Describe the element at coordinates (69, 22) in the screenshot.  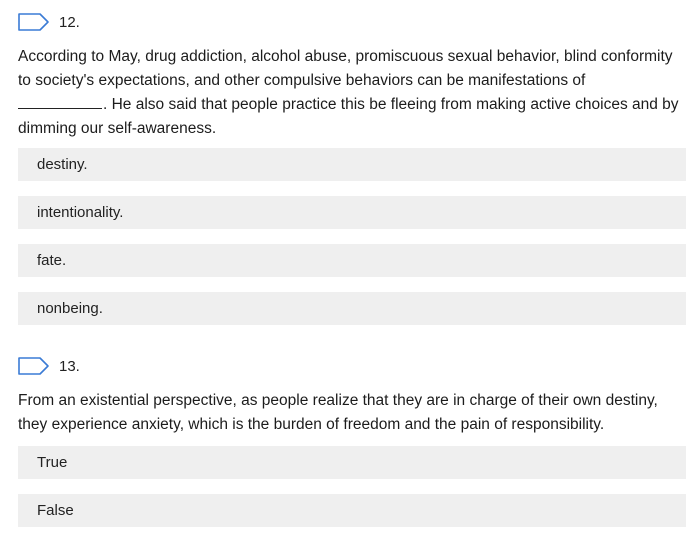
I see `question-number: 12.` at that location.